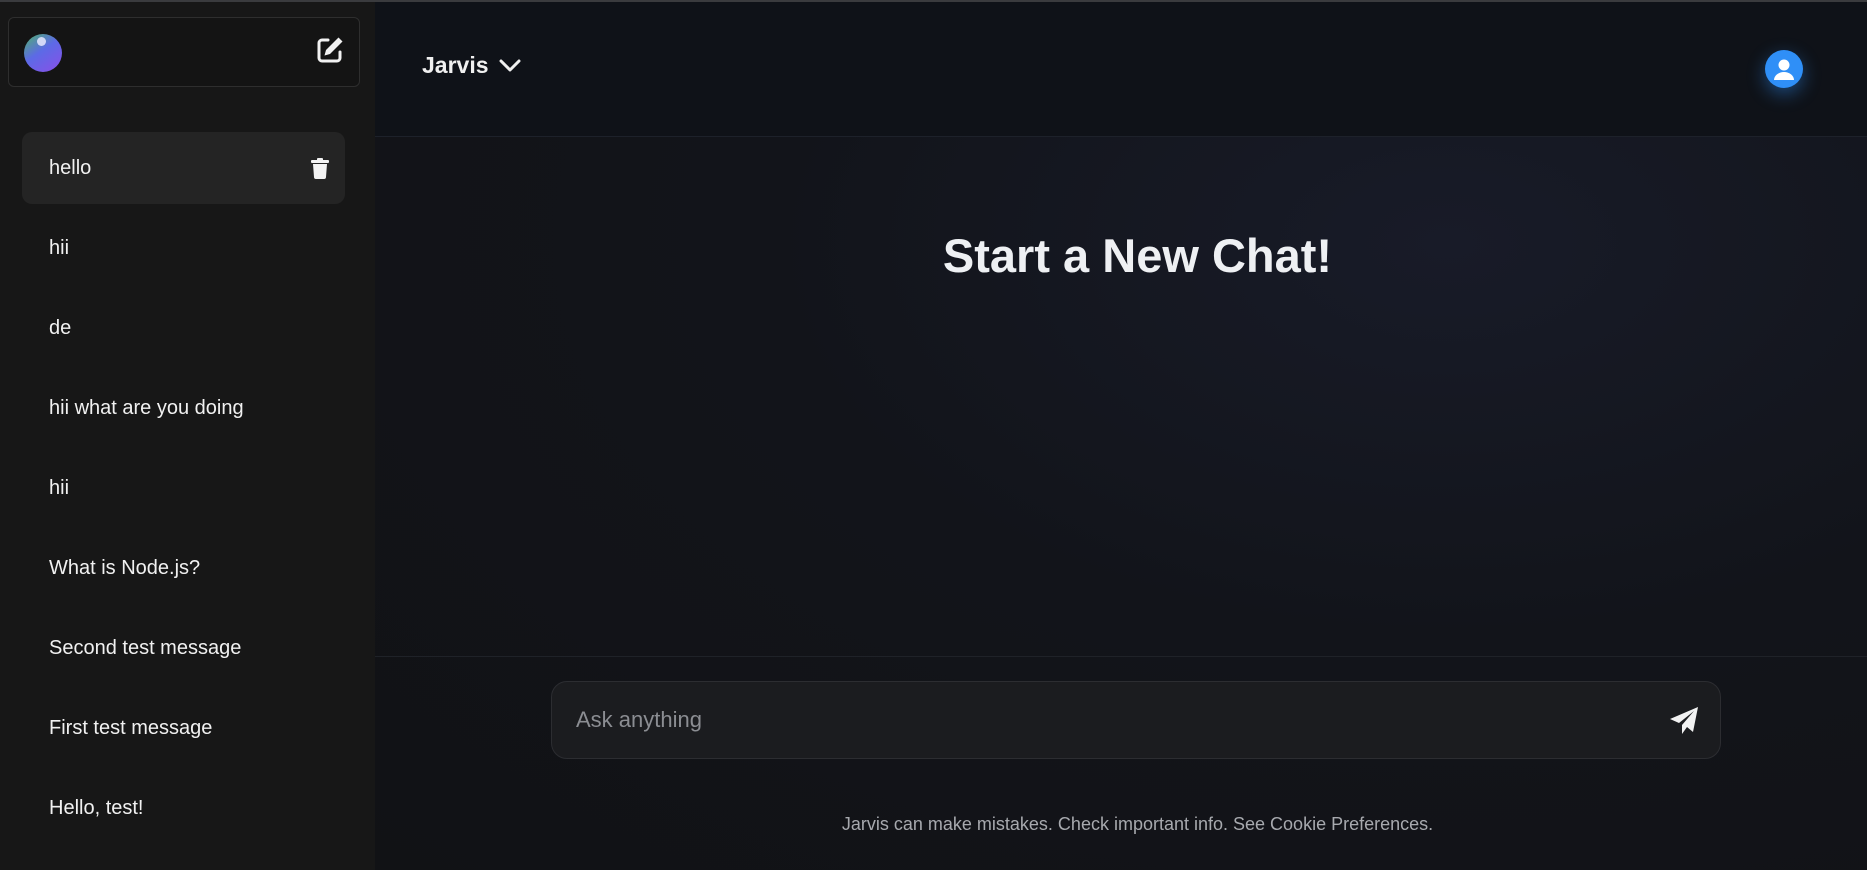 The width and height of the screenshot is (1867, 870). I want to click on chat-item-label: First test message, so click(131, 727).